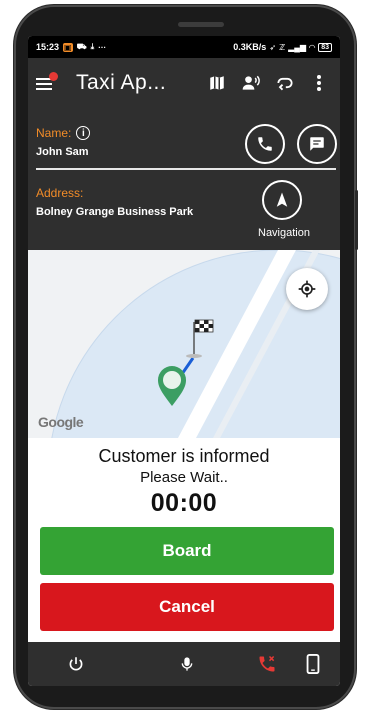 This screenshot has width=365, height=715. Describe the element at coordinates (68, 47) in the screenshot. I see `notification-icon: ▣` at that location.